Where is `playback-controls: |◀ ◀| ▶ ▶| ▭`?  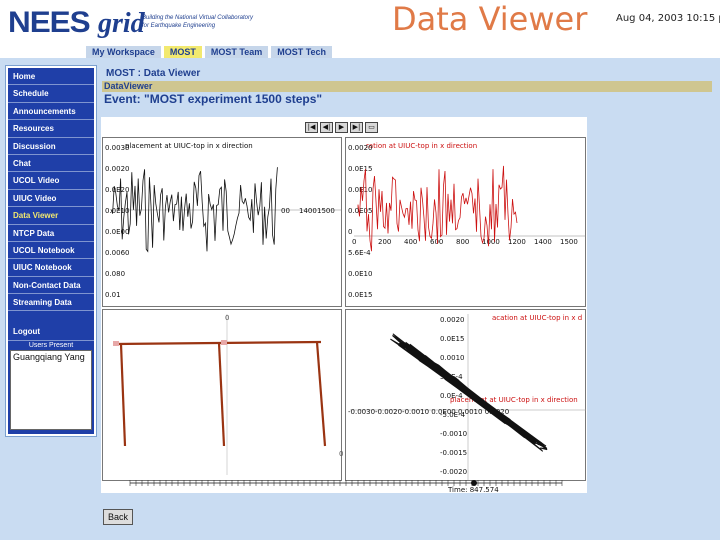
playback-controls: |◀ ◀| ▶ ▶| ▭ is located at coordinates (341, 127).